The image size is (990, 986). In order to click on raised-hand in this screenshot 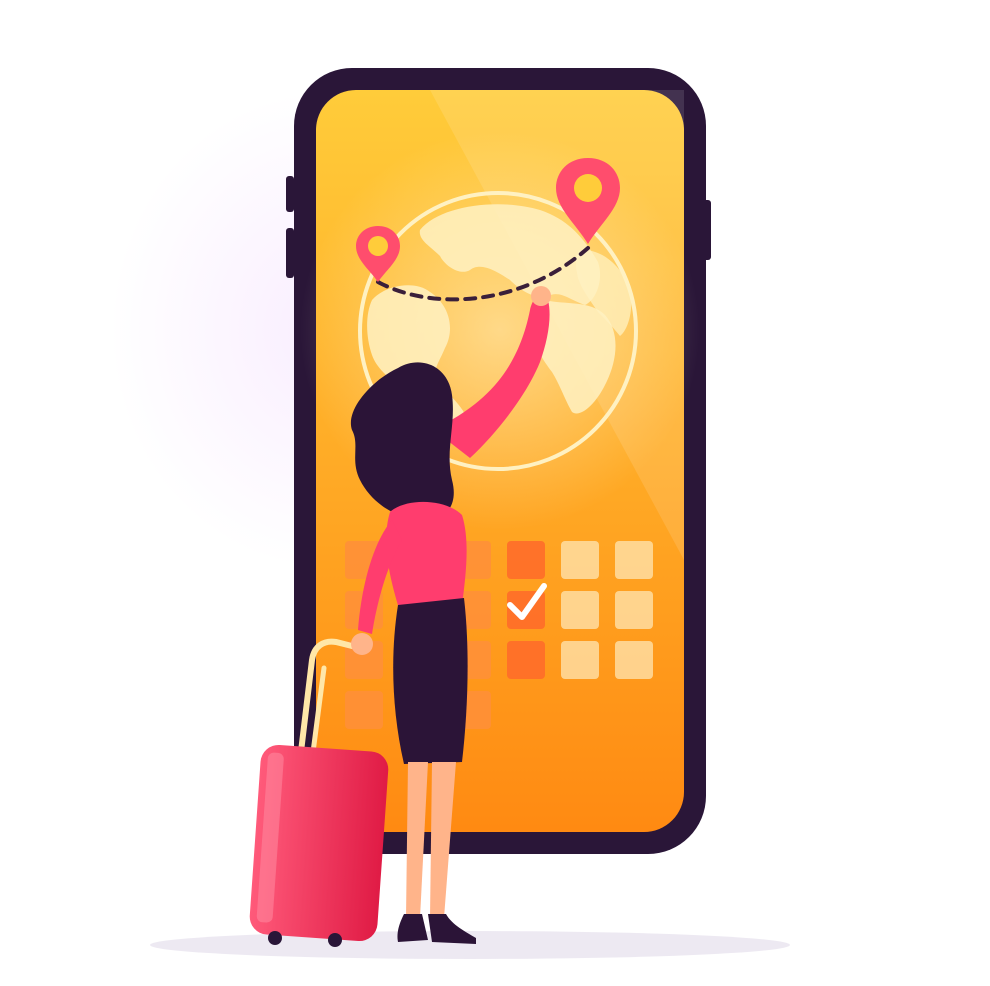, I will do `click(541, 296)`.